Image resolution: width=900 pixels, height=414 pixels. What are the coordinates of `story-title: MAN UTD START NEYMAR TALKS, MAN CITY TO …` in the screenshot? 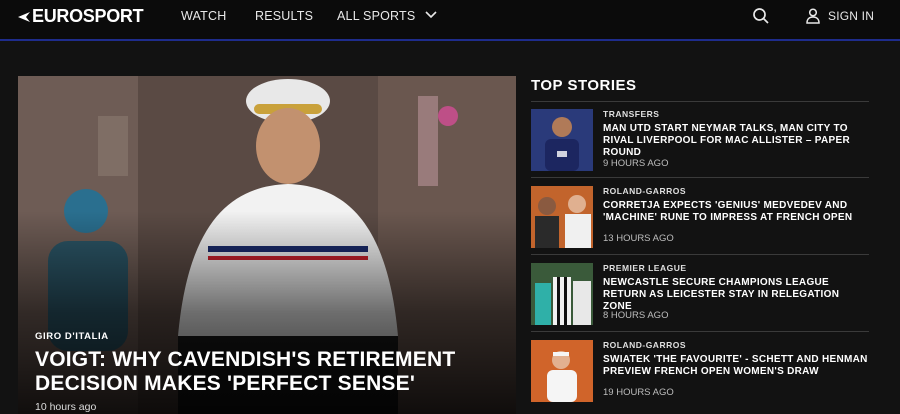 It's located at (736, 141).